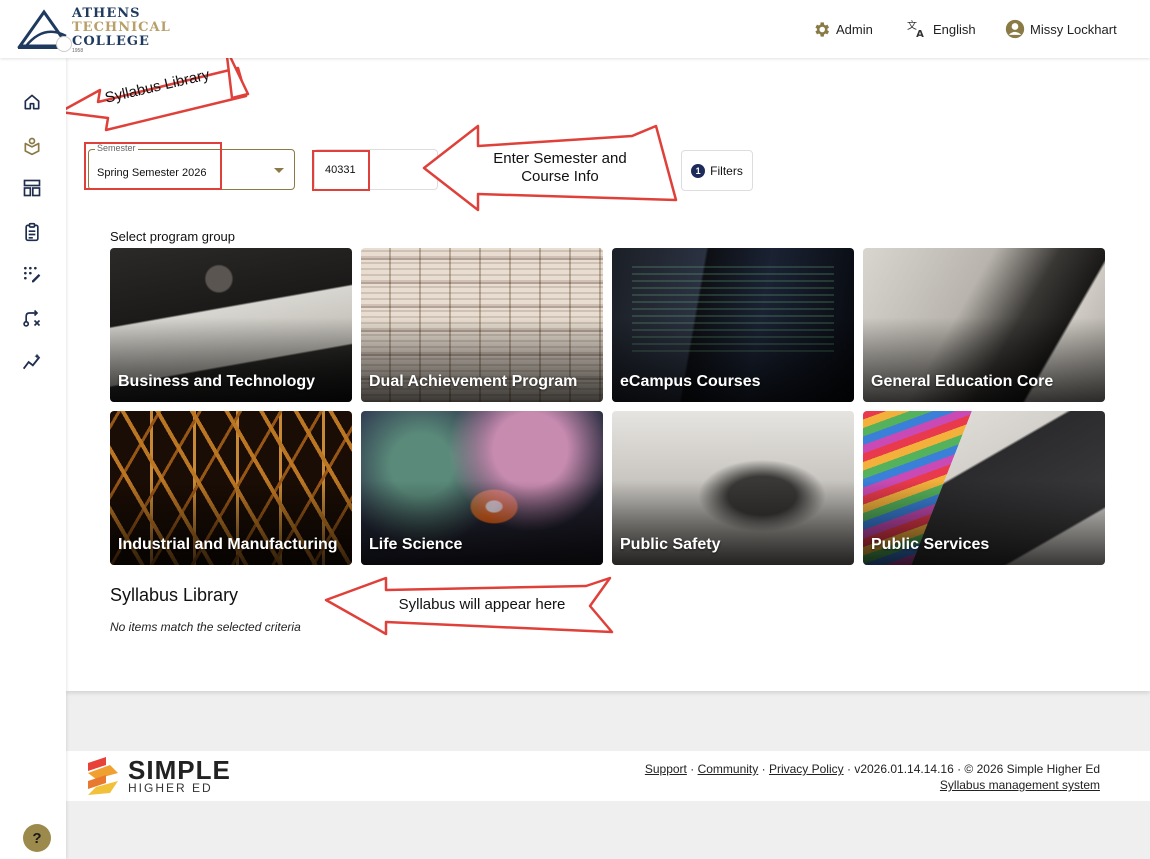 The image size is (1150, 859). What do you see at coordinates (376, 169) in the screenshot?
I see `course-search-input` at bounding box center [376, 169].